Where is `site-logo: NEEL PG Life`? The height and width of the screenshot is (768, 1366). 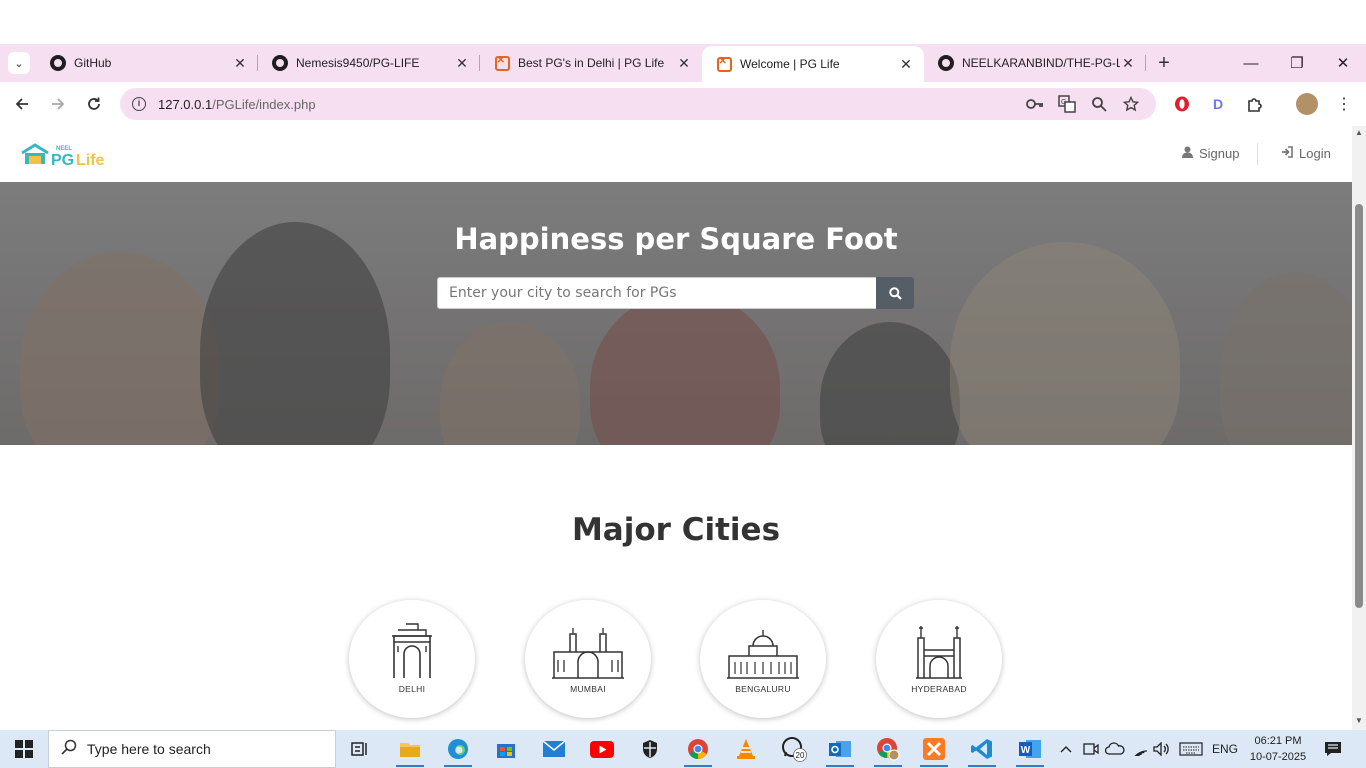
site-logo: NEEL PG Life is located at coordinates (65, 155).